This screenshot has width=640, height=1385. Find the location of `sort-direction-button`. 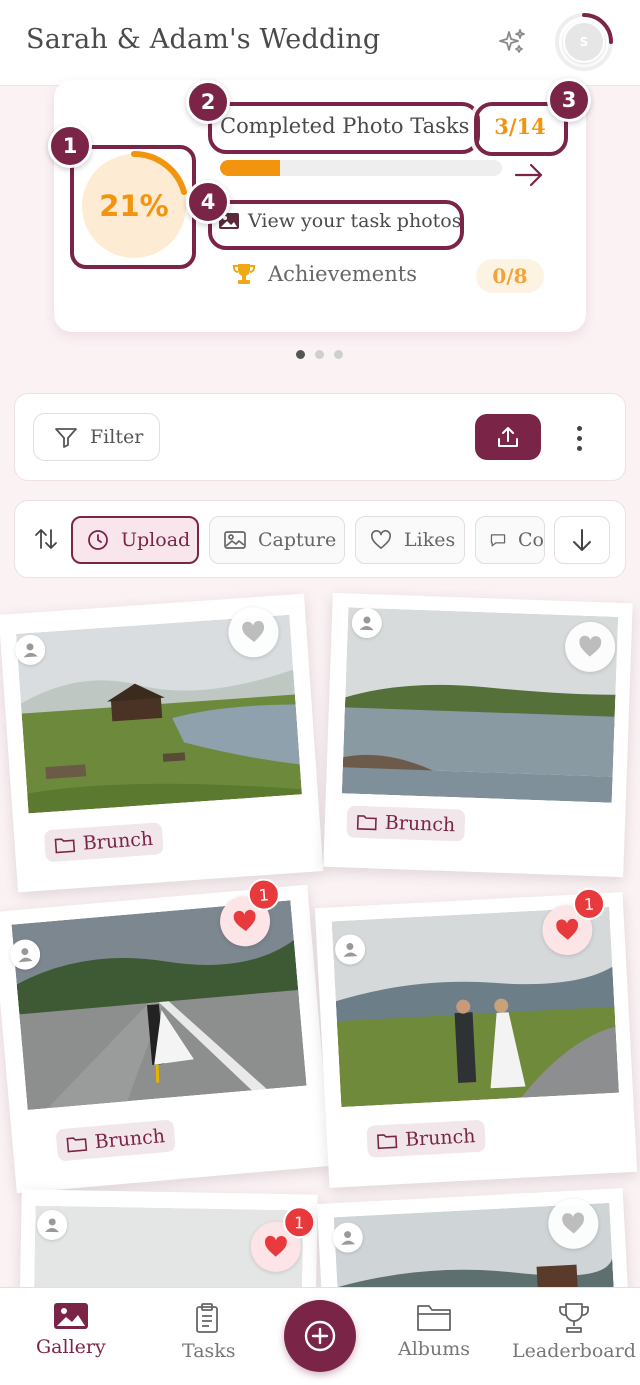

sort-direction-button is located at coordinates (582, 540).